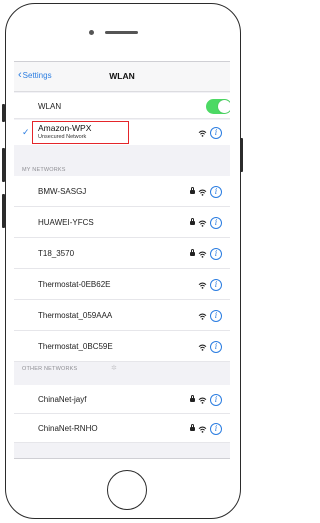  I want to click on network-row: Thermostat_059AAA i, so click(122, 315).